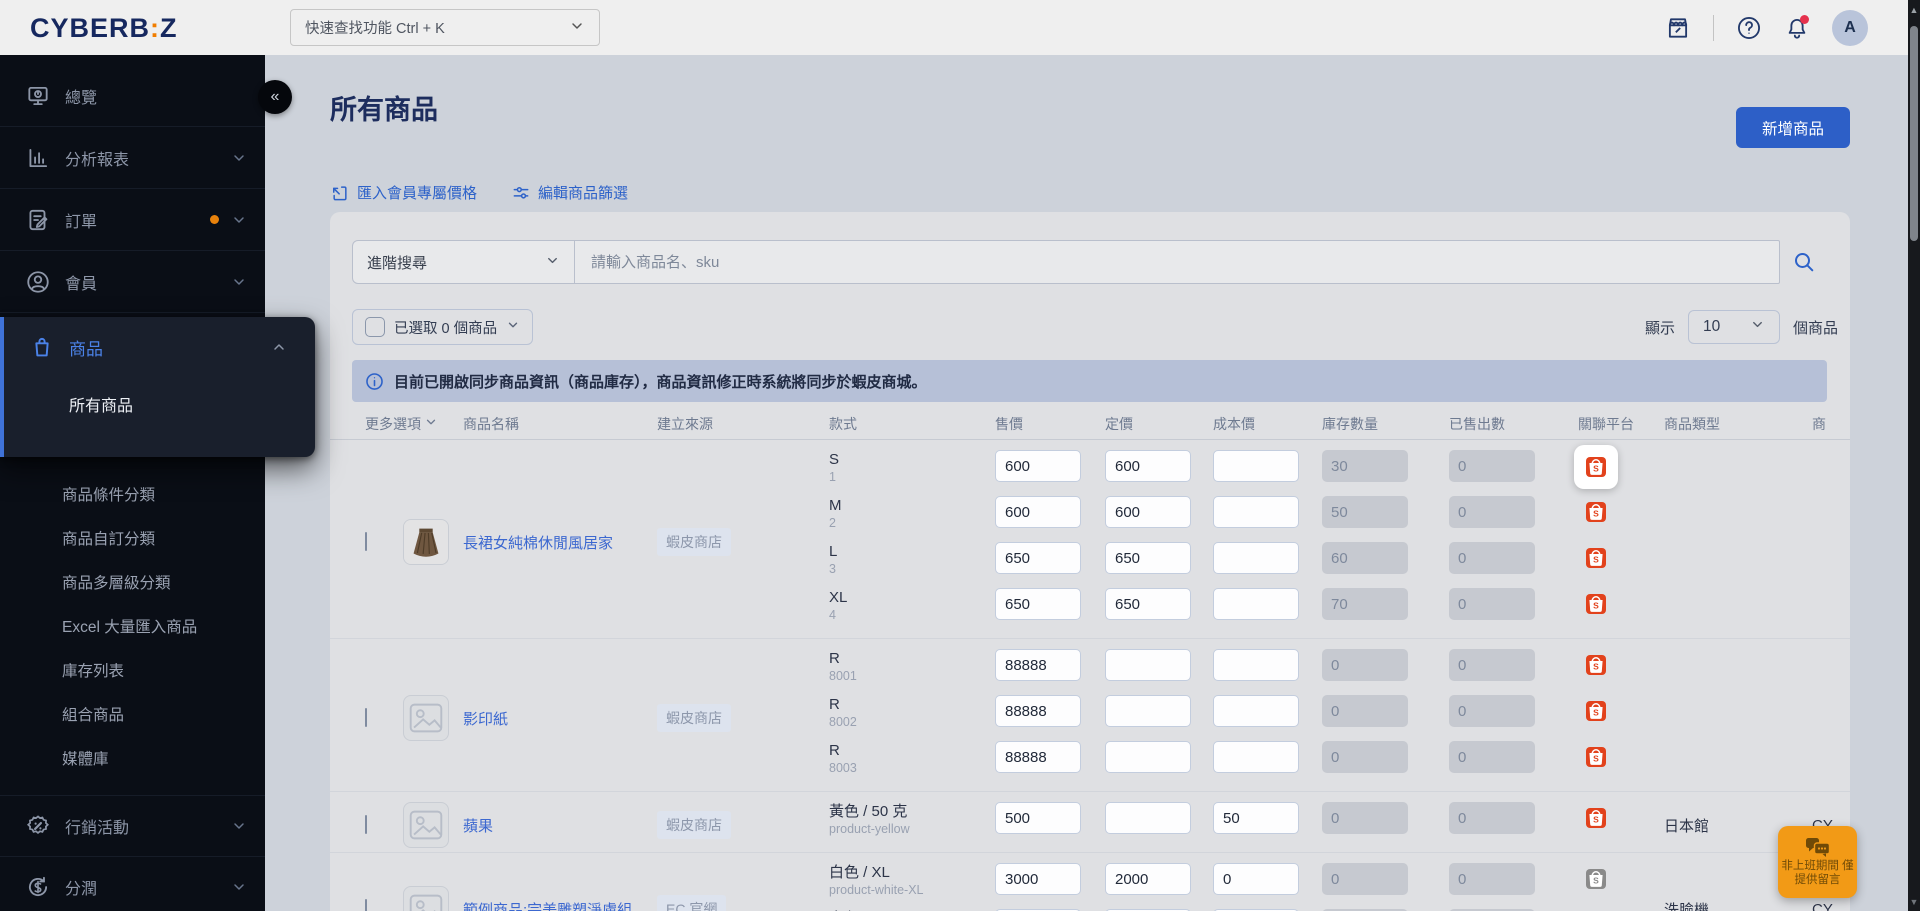  I want to click on sidebar-item-members: 會員, so click(132, 282).